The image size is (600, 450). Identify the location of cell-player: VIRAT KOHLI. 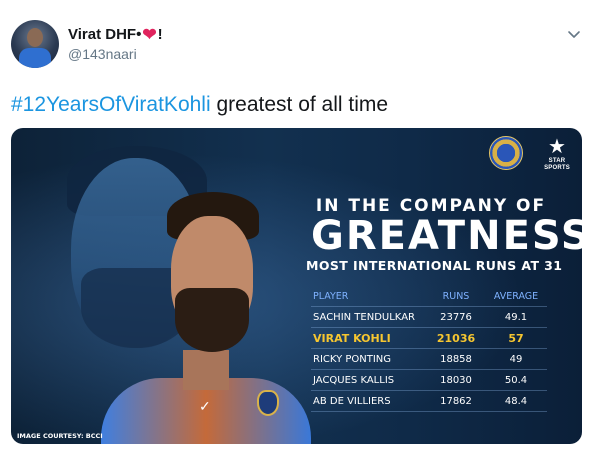
(352, 338).